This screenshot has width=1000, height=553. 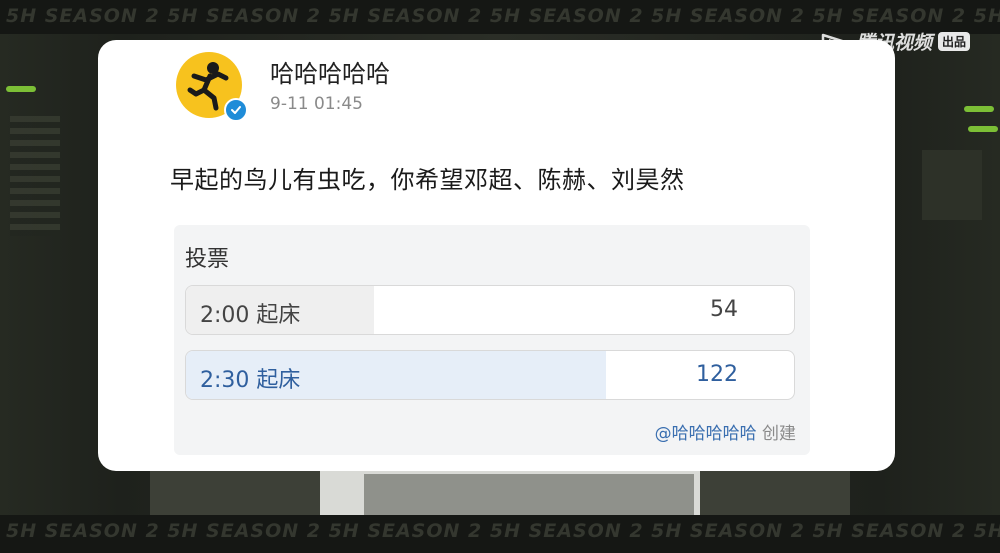 I want to click on poll-creator: @哈哈哈哈哈 创建, so click(x=725, y=431).